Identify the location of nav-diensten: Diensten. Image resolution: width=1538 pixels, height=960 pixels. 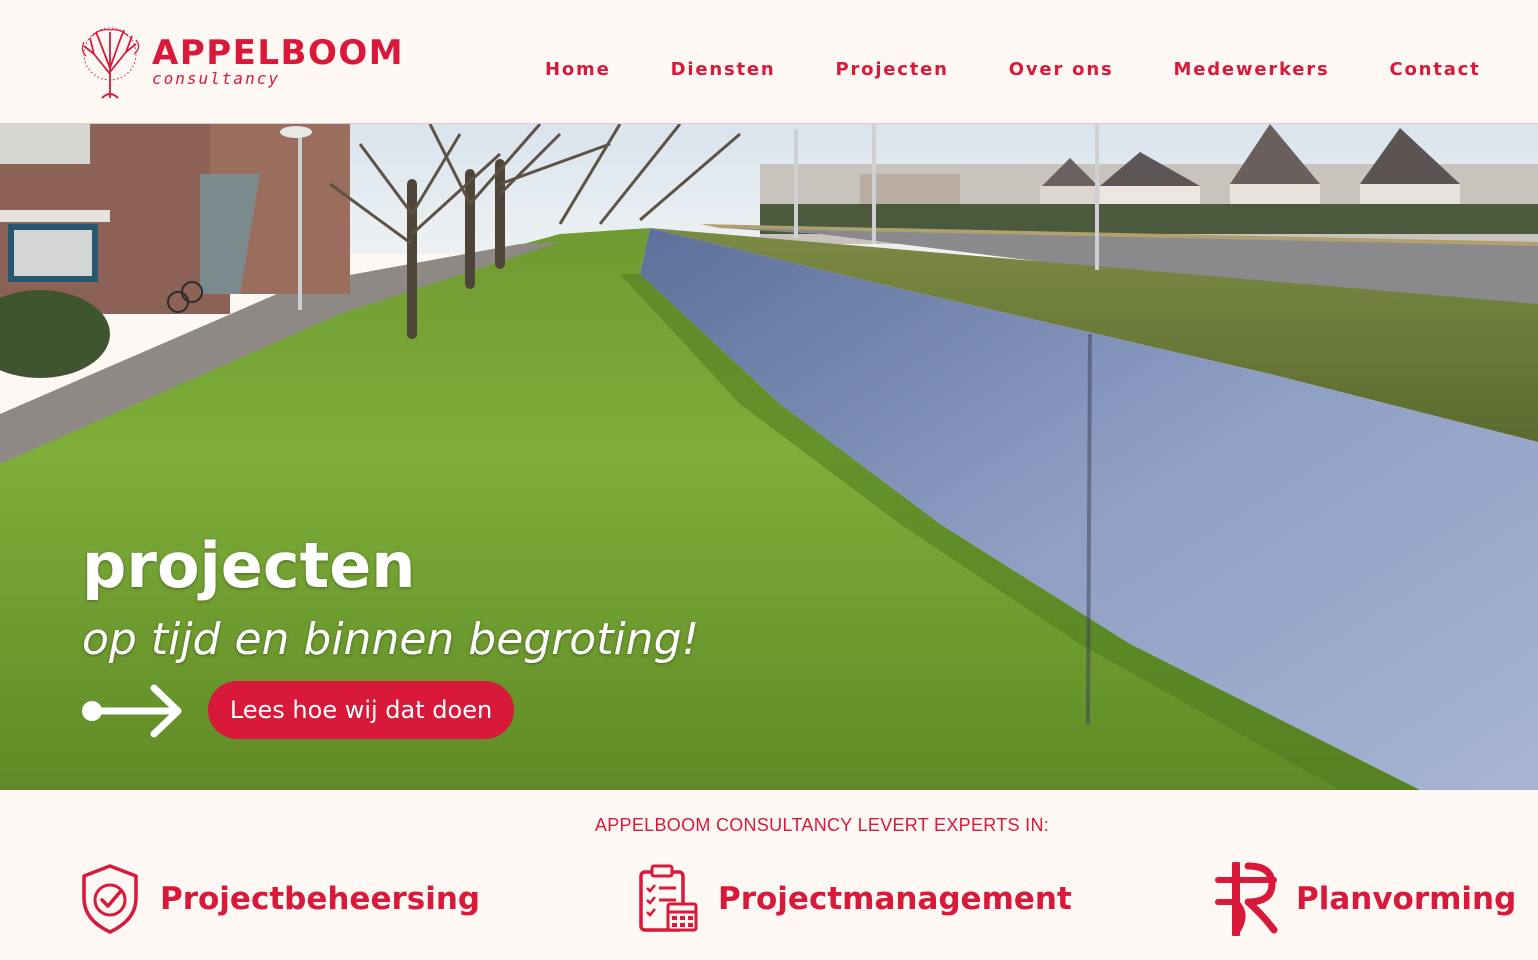
(723, 70).